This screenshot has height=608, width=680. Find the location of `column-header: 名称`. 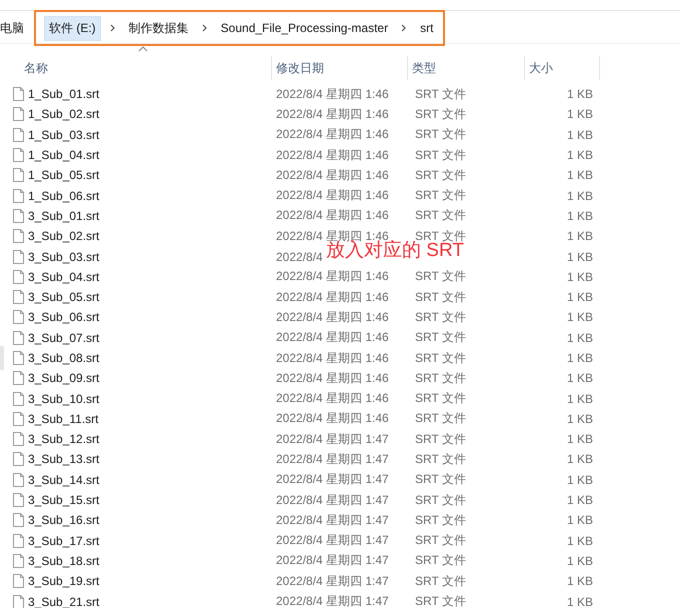

column-header: 名称 is located at coordinates (136, 68).